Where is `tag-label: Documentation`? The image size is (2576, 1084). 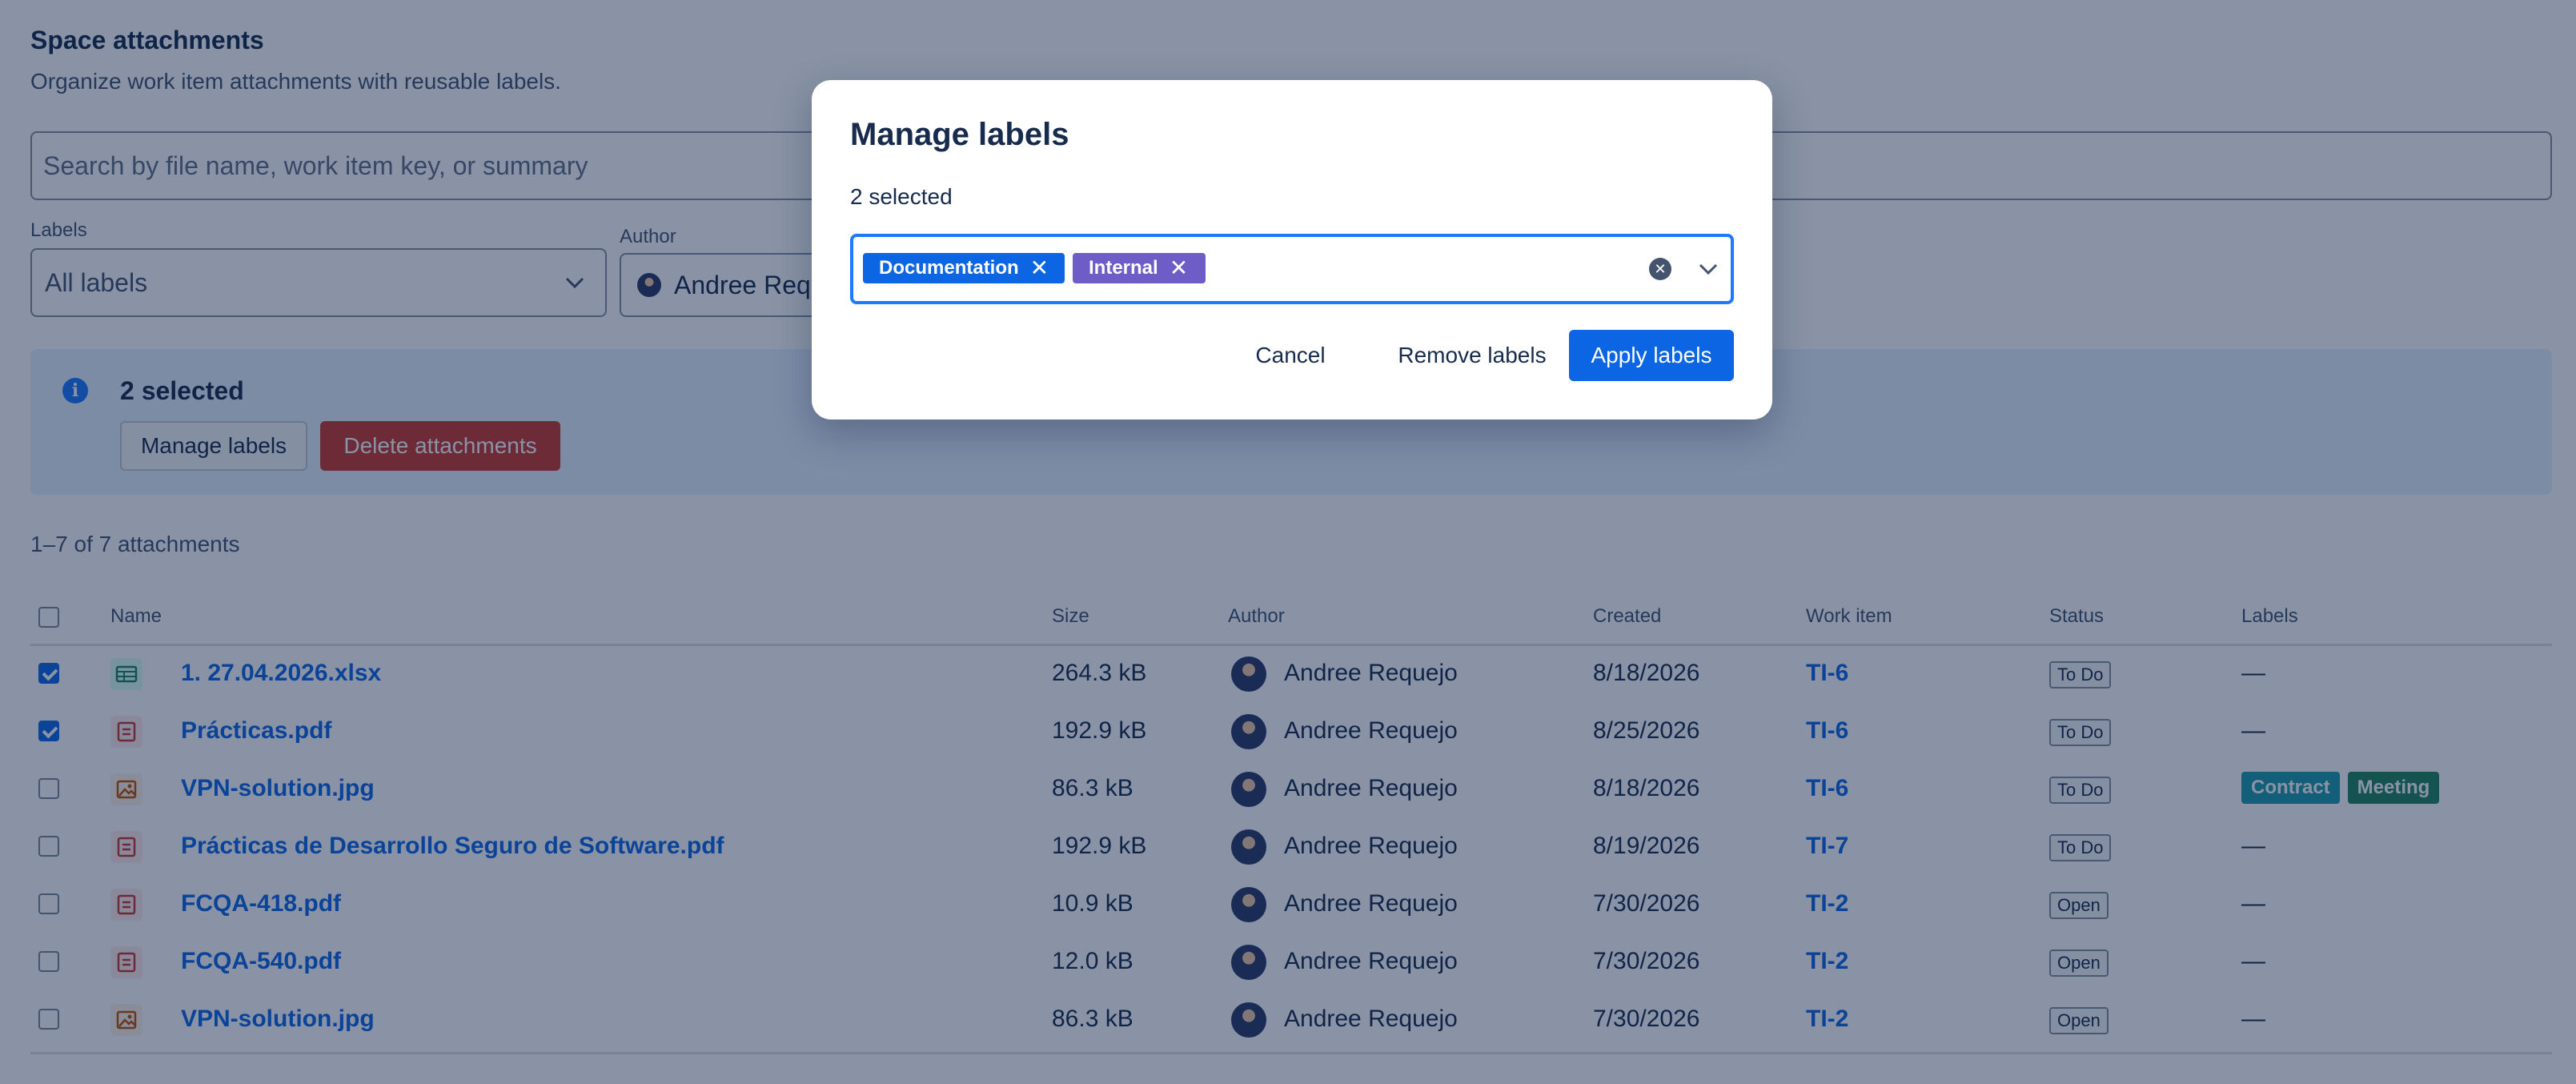
tag-label: Documentation is located at coordinates (949, 268).